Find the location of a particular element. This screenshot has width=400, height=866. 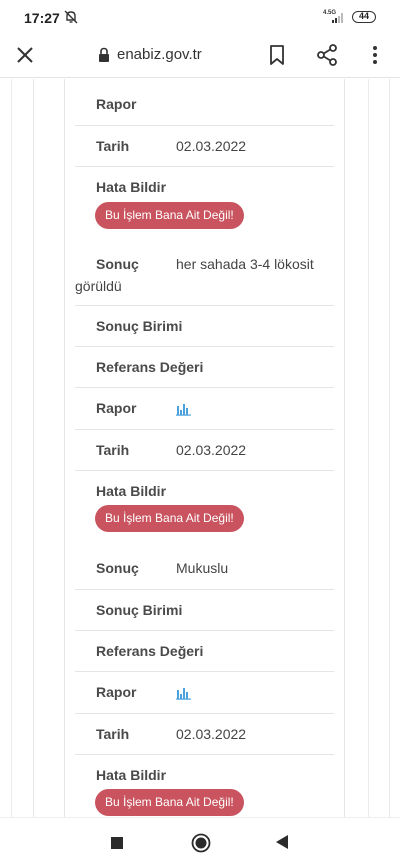

table-row: Sonuç Mukuslu is located at coordinates (204, 569).